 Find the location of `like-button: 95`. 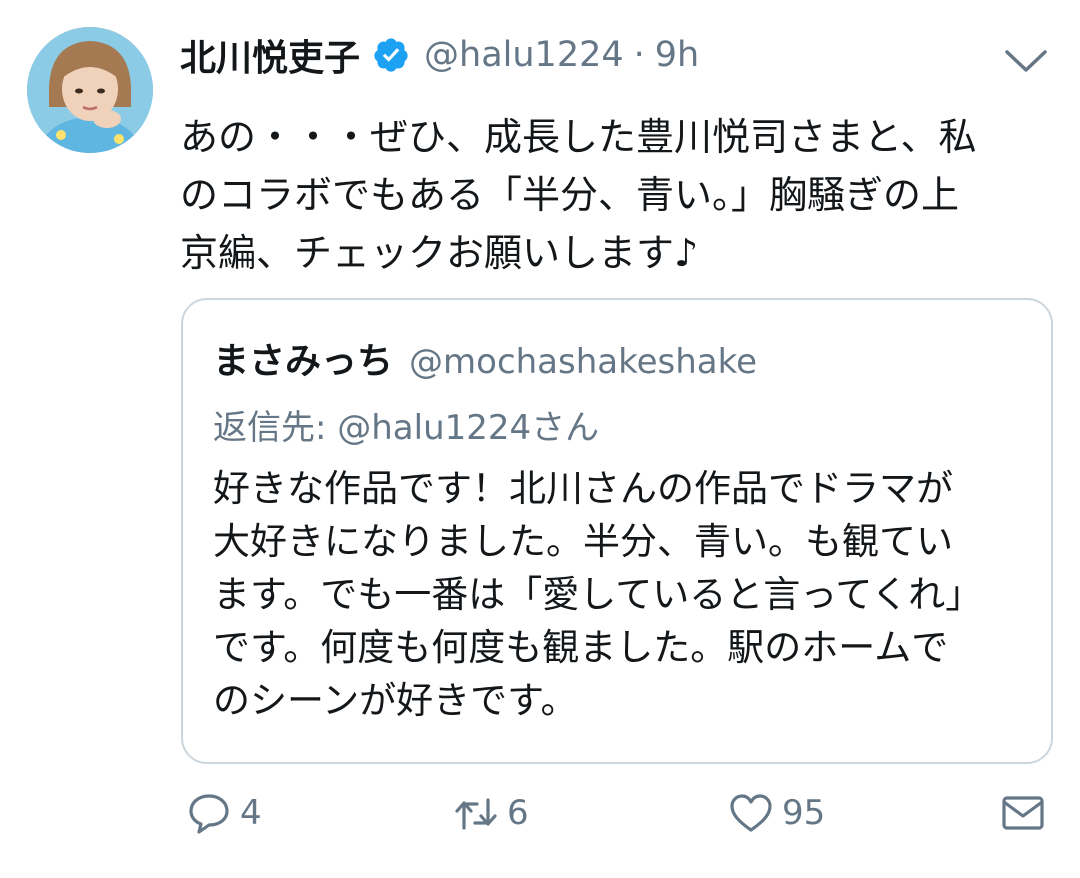

like-button: 95 is located at coordinates (776, 813).